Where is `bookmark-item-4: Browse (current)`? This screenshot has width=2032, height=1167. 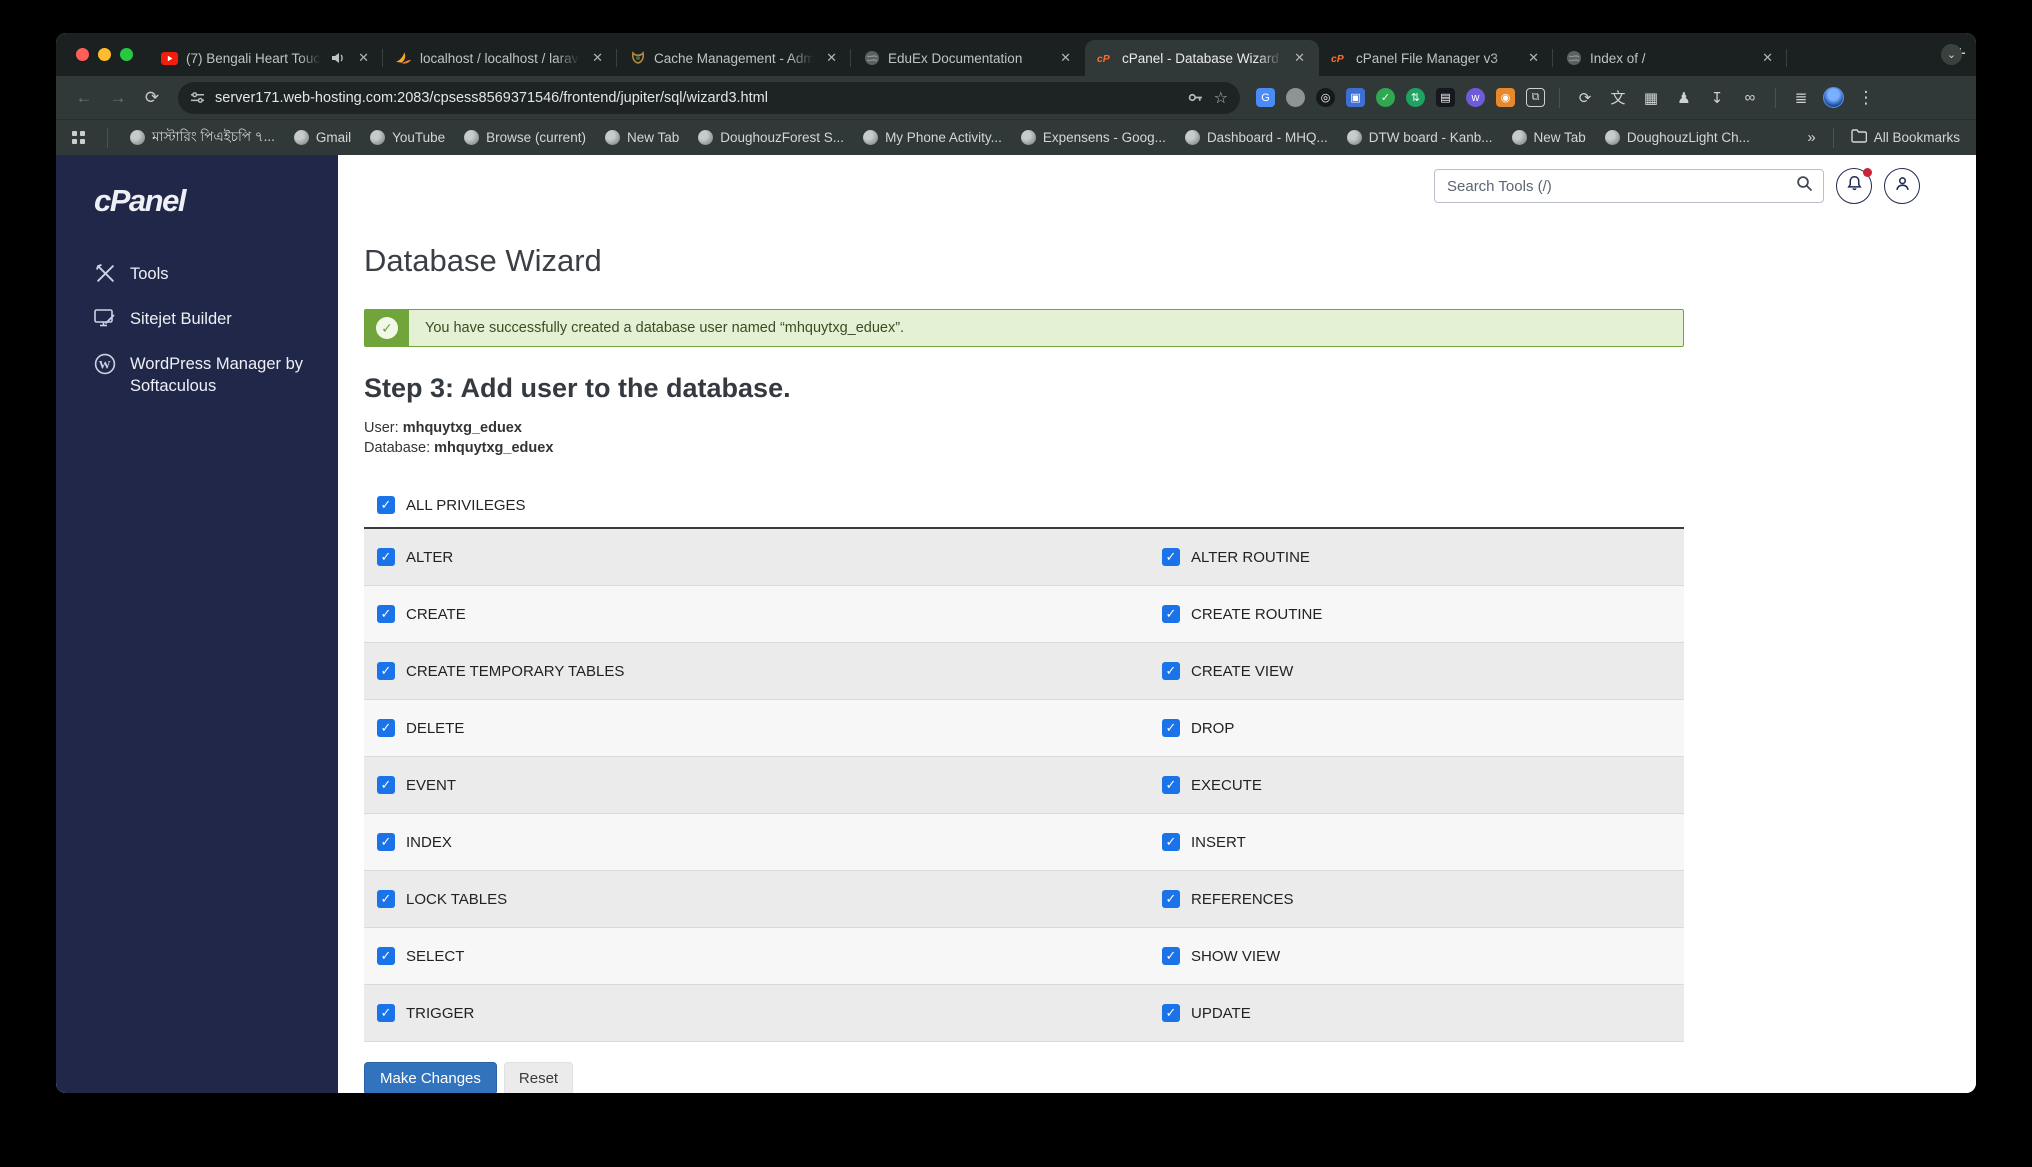 bookmark-item-4: Browse (current) is located at coordinates (525, 137).